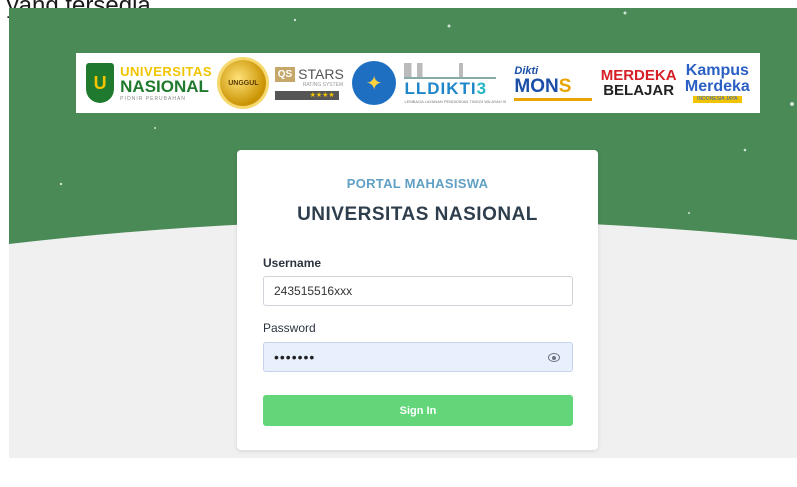 The image size is (797, 487). I want to click on password-value: •••••••, so click(295, 357).